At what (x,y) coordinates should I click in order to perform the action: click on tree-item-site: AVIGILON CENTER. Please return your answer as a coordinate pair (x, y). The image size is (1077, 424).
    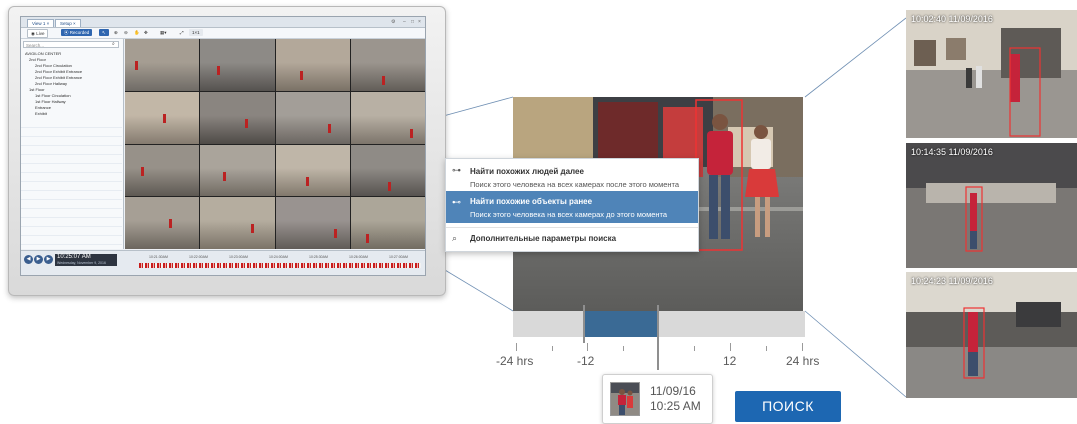
    Looking at the image, I should click on (43, 53).